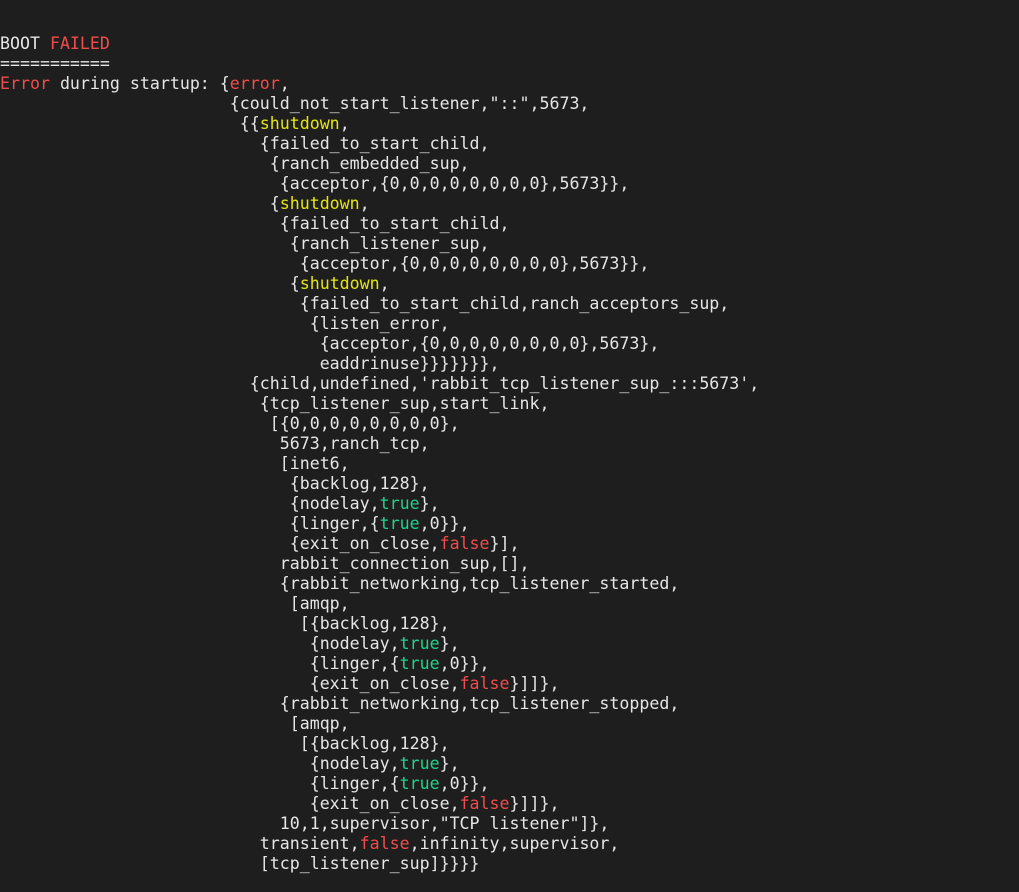  I want to click on terminal-line: {acceptor,{0,0,0,0,0,0,0,0},5673},, so click(509, 344).